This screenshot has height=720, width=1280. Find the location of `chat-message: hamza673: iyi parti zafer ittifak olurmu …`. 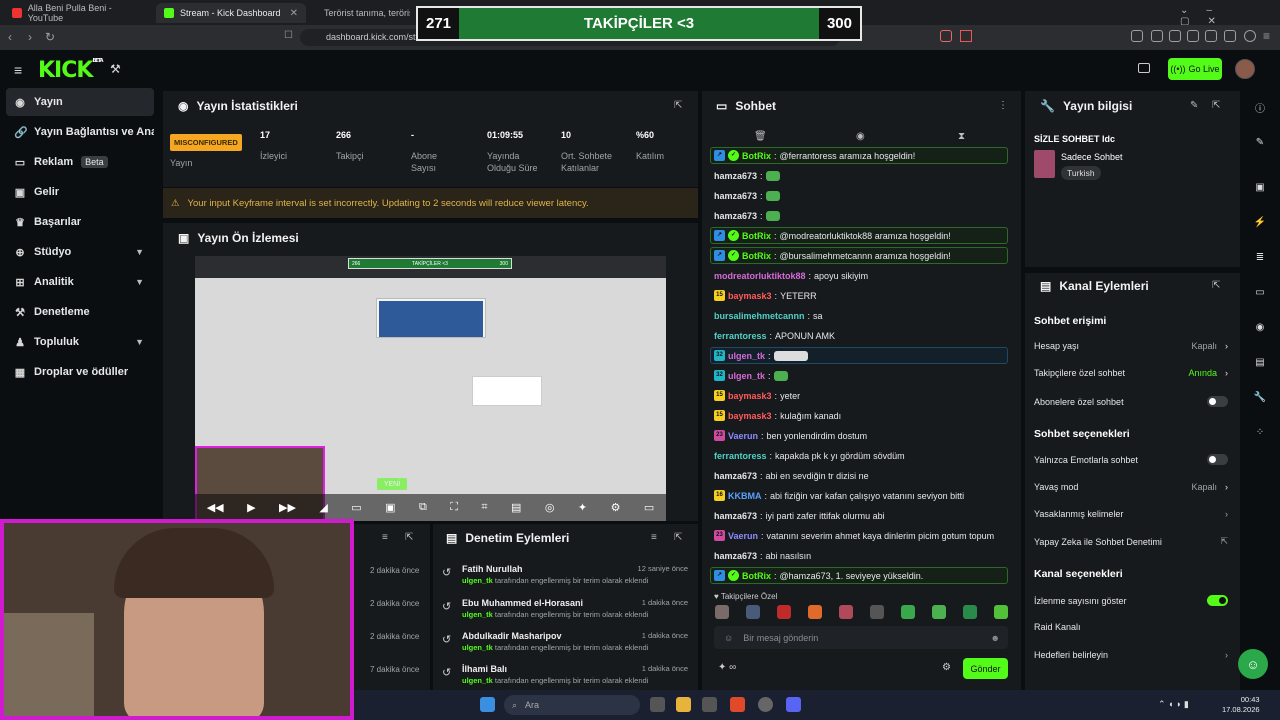

chat-message: hamza673: iyi parti zafer ittifak olurmu … is located at coordinates (863, 515).